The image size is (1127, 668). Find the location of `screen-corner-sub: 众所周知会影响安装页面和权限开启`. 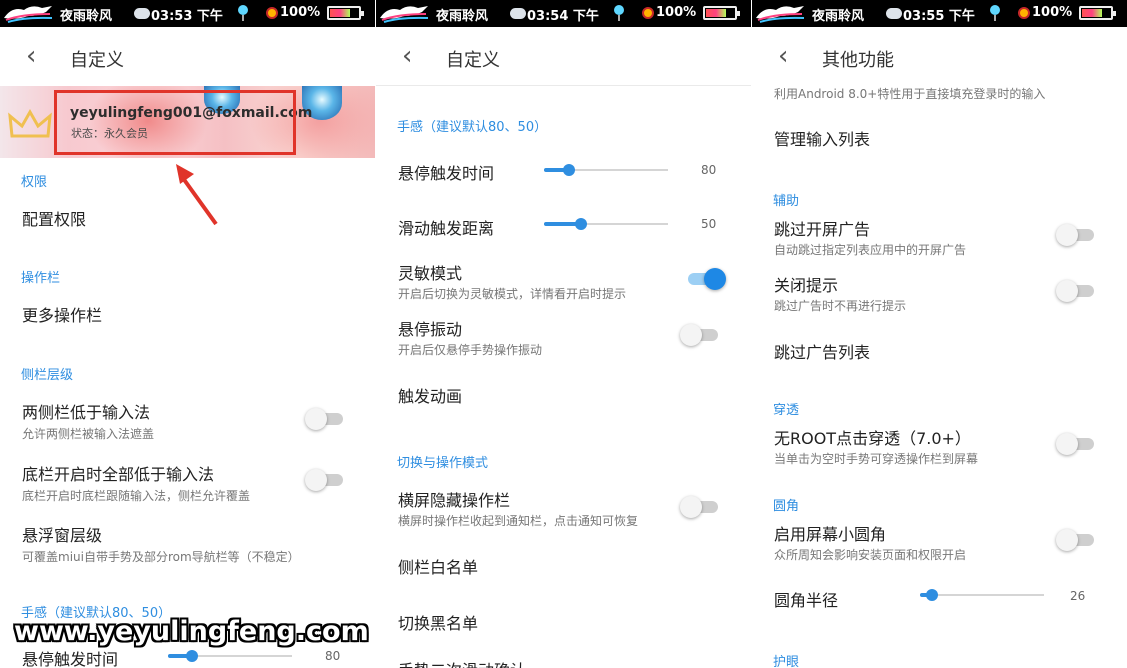

screen-corner-sub: 众所周知会影响安装页面和权限开启 is located at coordinates (870, 555).